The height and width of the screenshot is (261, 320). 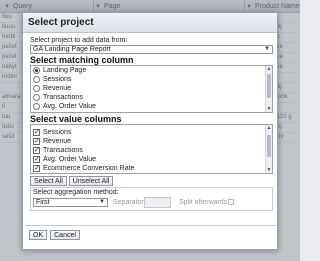 I want to click on aggregation-select: First ▼, so click(x=70, y=202).